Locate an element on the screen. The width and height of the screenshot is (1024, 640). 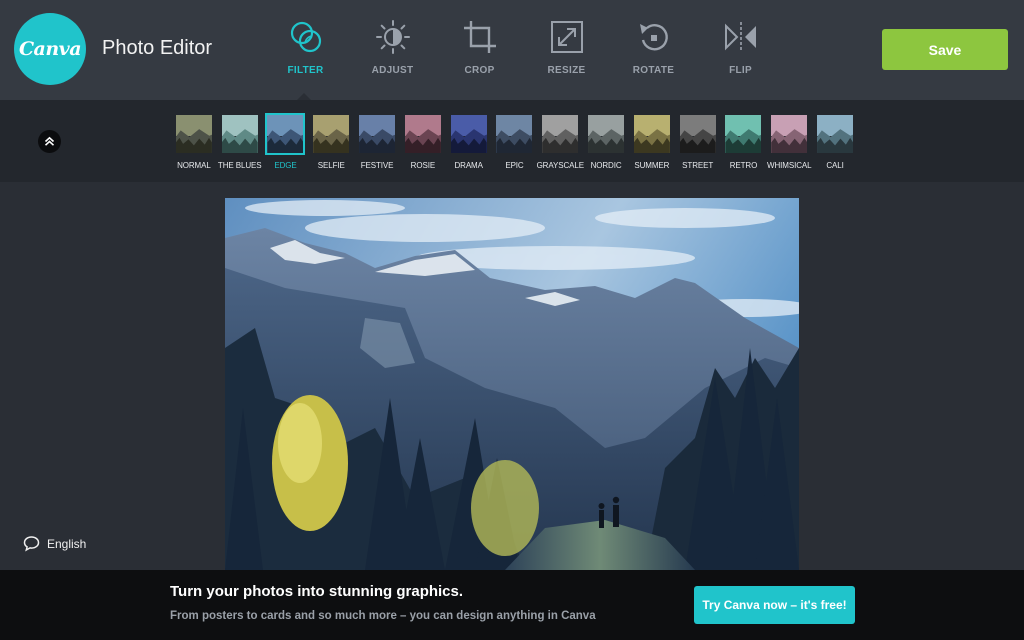
collapse-filters-button is located at coordinates (49, 141).